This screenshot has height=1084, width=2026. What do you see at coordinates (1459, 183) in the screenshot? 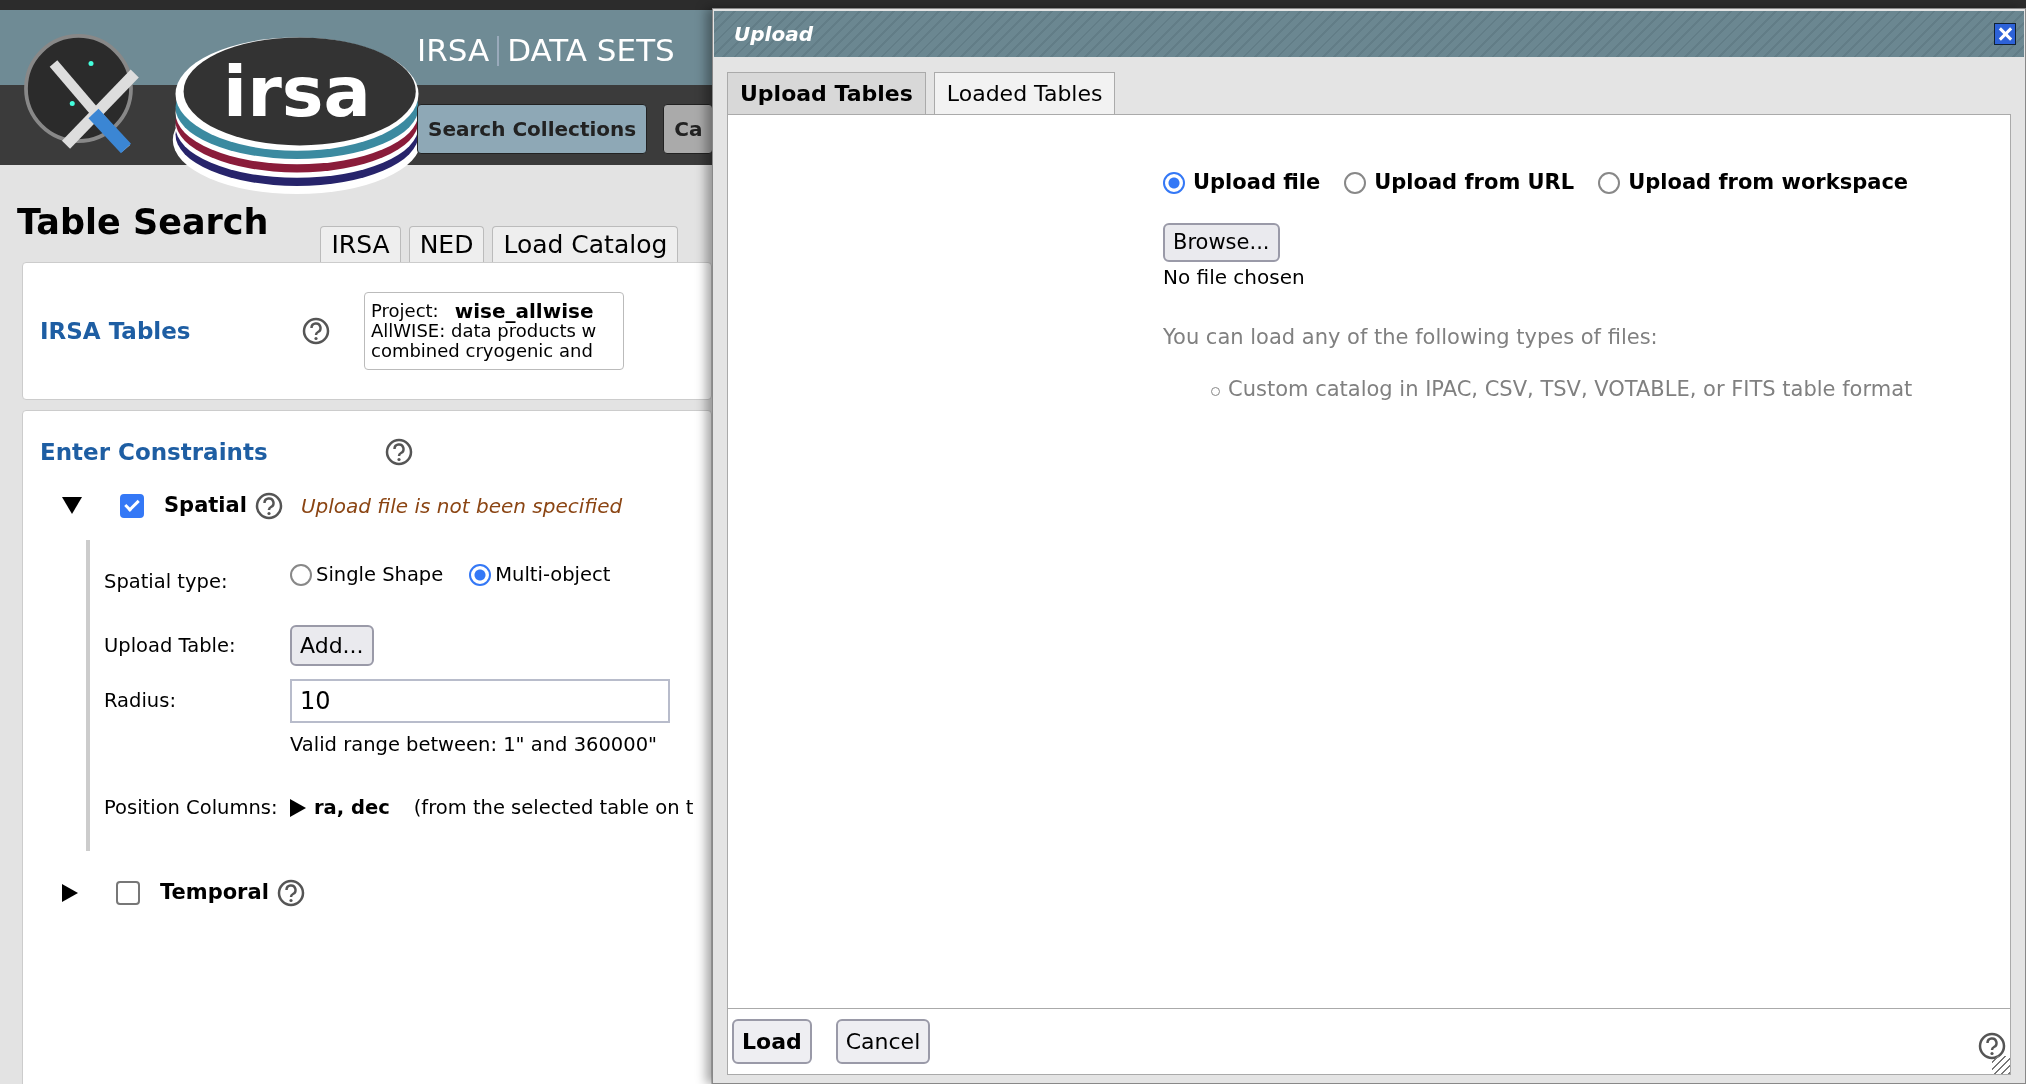
I see `radio-option: Upload from URL` at bounding box center [1459, 183].